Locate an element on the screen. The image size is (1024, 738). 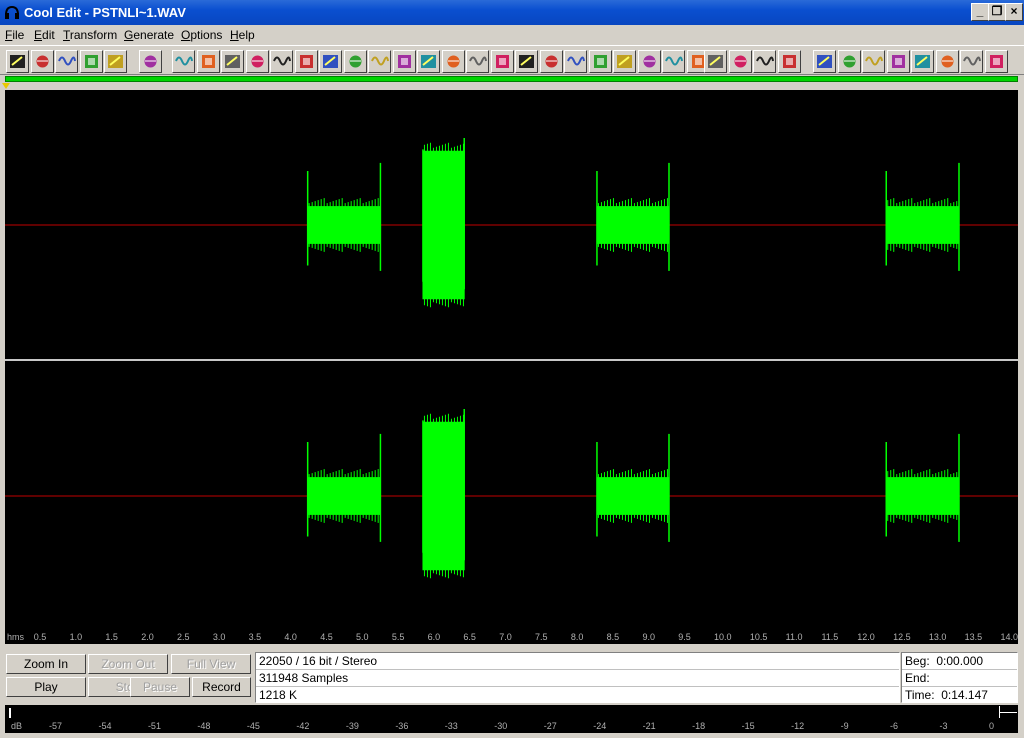
dynamics-button is located at coordinates (575, 61).